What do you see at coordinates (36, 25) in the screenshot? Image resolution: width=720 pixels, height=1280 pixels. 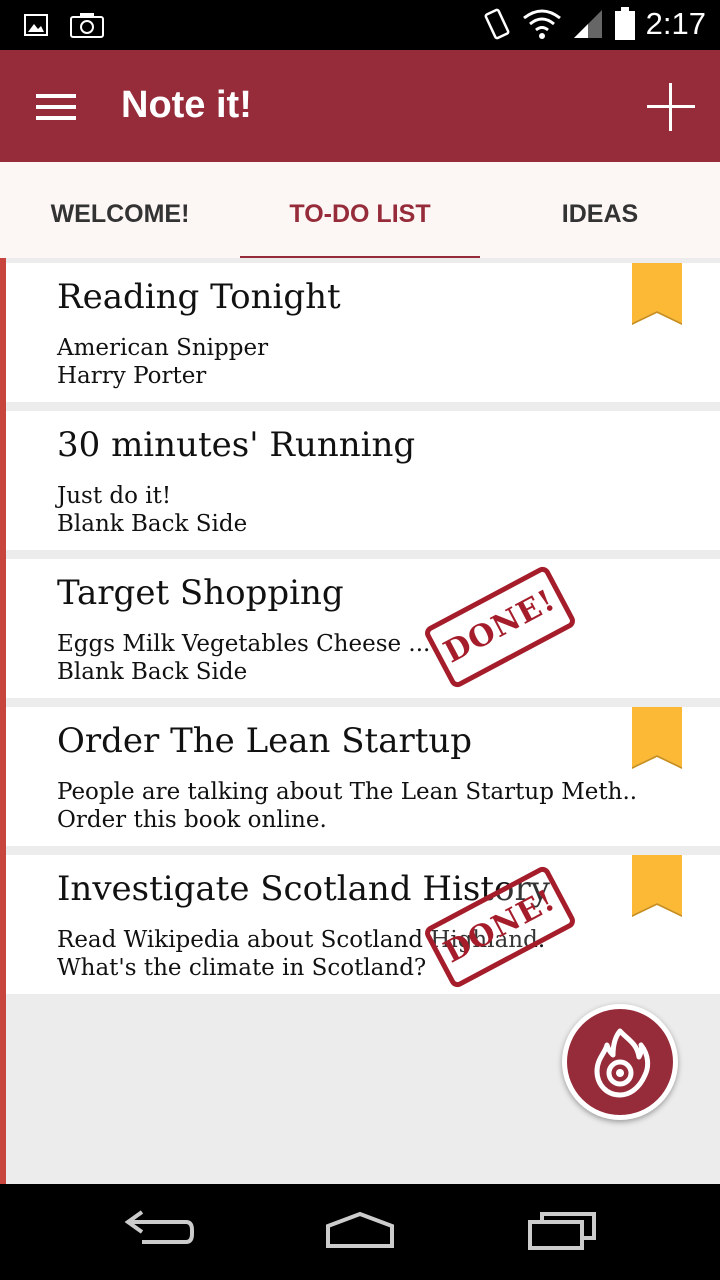 I see `image-notification-icon` at bounding box center [36, 25].